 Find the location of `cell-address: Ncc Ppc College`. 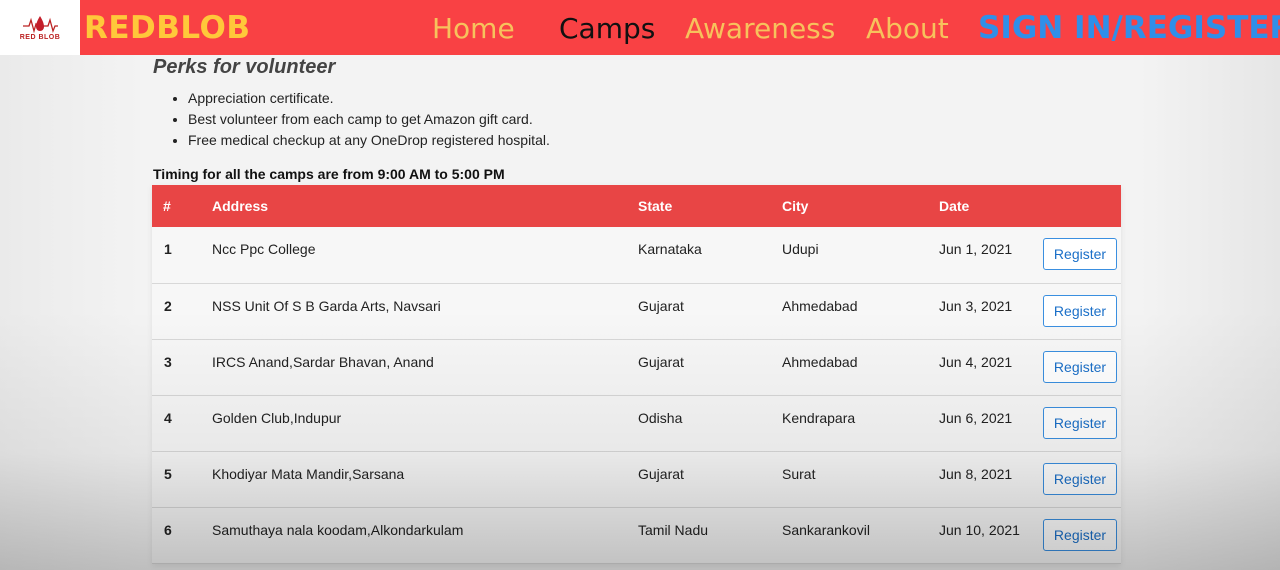

cell-address: Ncc Ppc College is located at coordinates (264, 249).